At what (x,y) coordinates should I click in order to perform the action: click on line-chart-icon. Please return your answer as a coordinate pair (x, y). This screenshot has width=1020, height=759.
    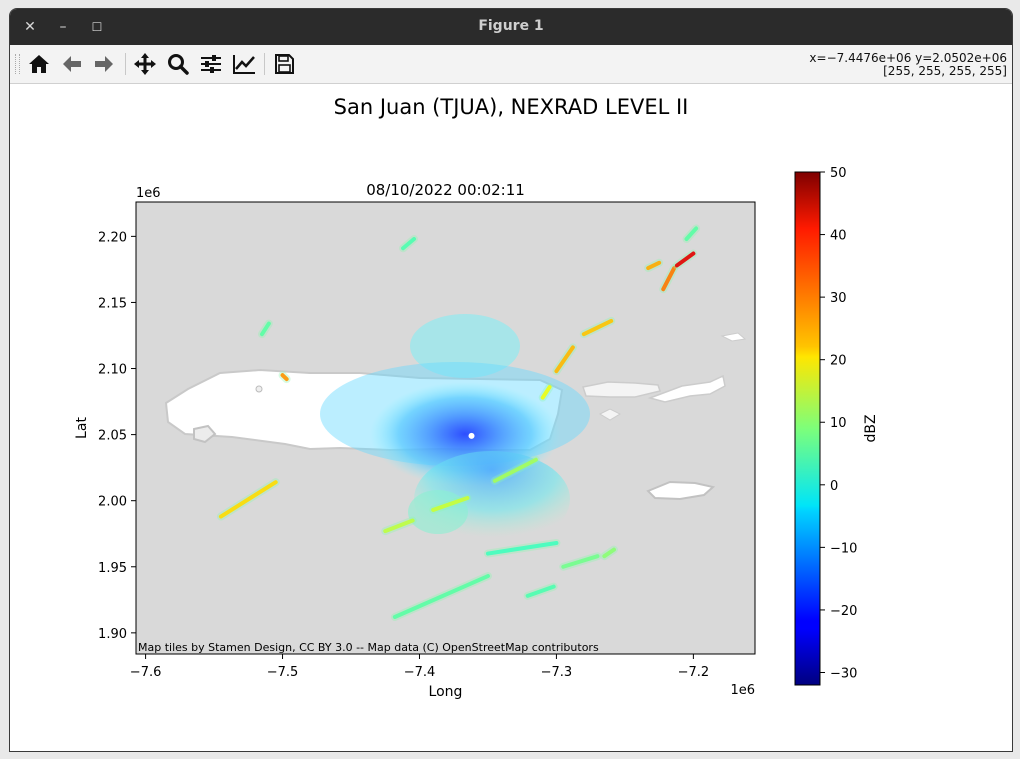
    Looking at the image, I should click on (244, 64).